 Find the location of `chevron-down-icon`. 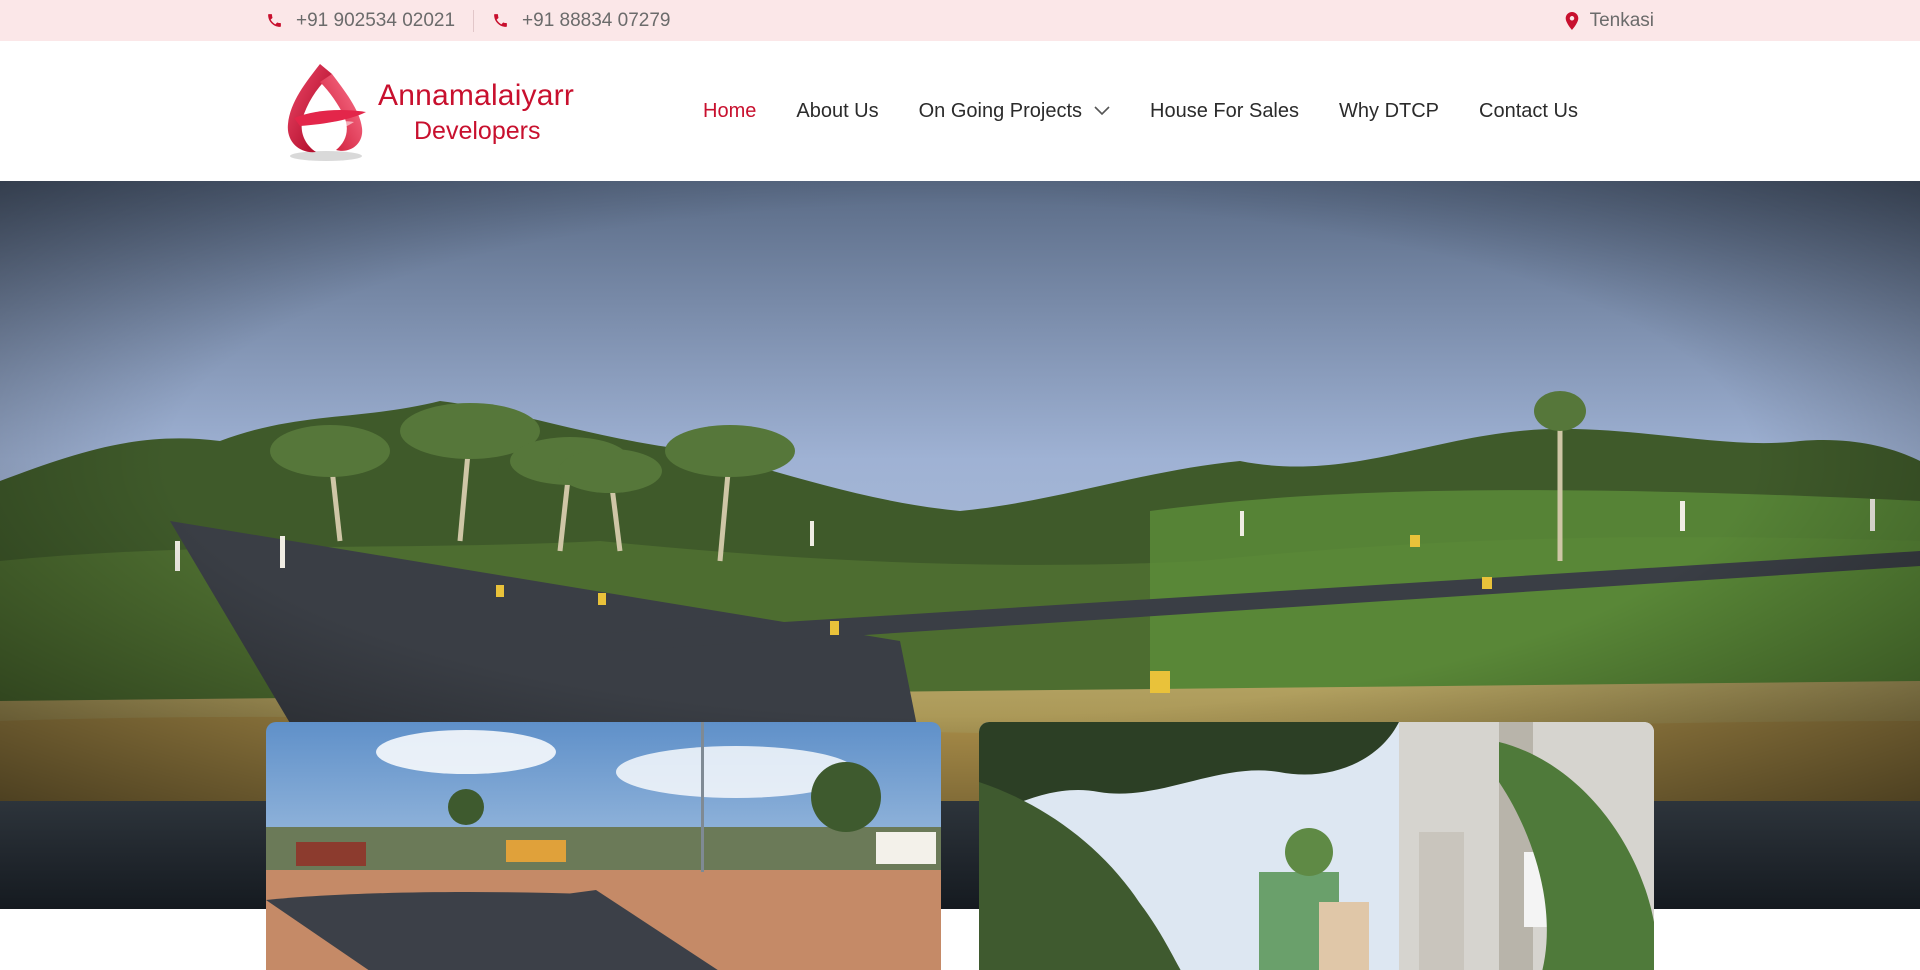

chevron-down-icon is located at coordinates (1102, 111).